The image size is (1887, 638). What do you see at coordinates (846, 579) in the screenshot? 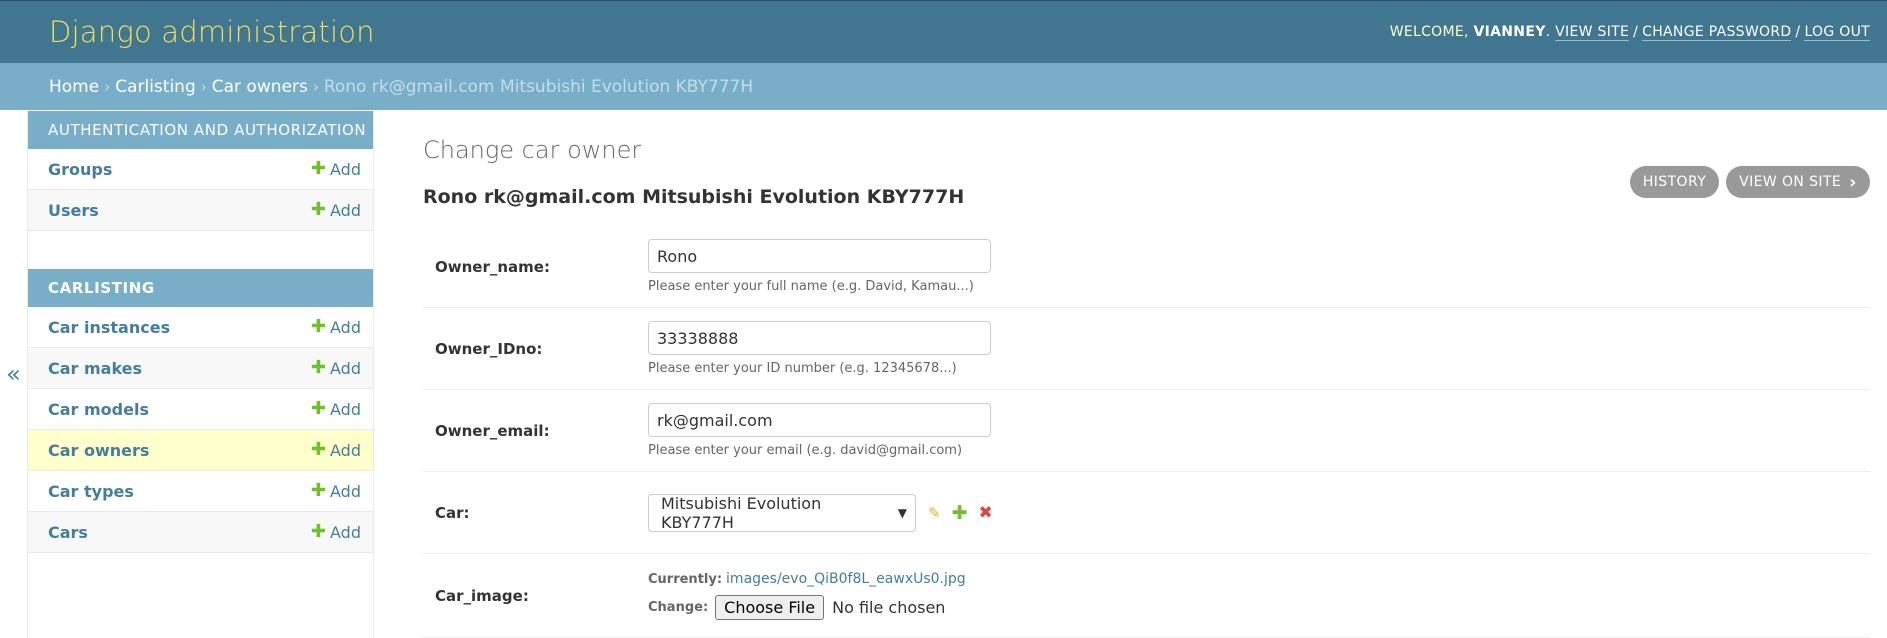
I see `current-image-link: images/evo_QiB0f8L_eawxUs0.jpg` at bounding box center [846, 579].